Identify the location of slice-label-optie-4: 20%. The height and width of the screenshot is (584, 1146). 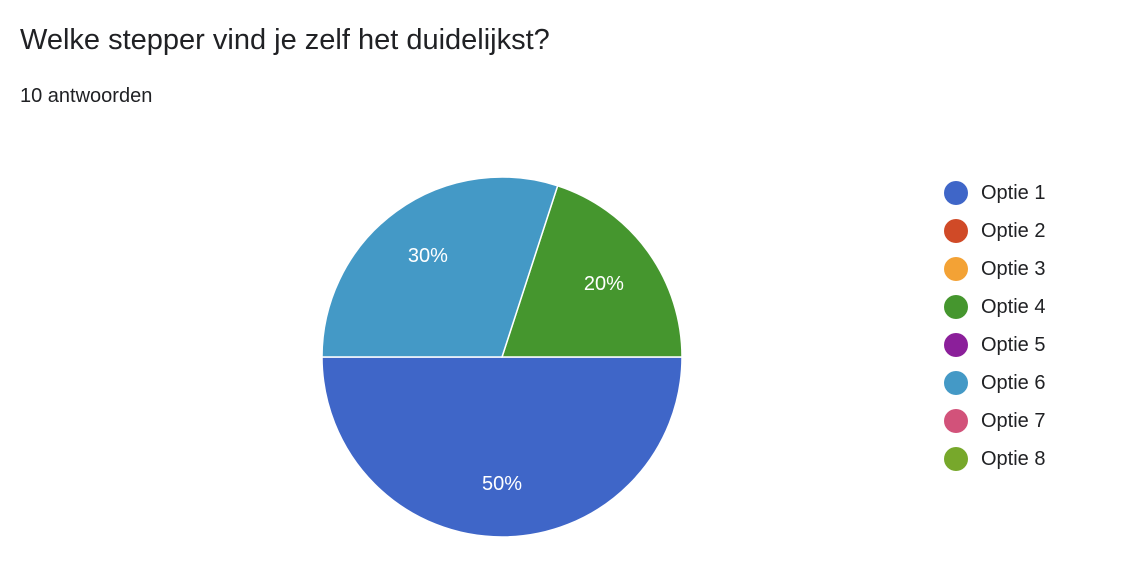
(604, 284).